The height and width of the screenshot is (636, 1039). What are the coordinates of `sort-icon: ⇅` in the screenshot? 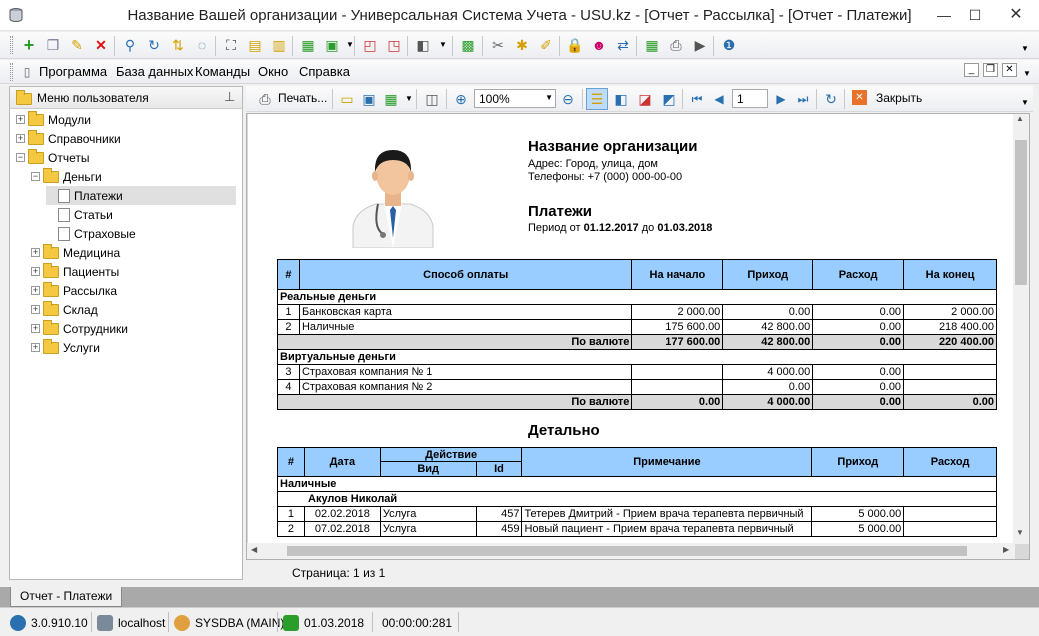 It's located at (178, 45).